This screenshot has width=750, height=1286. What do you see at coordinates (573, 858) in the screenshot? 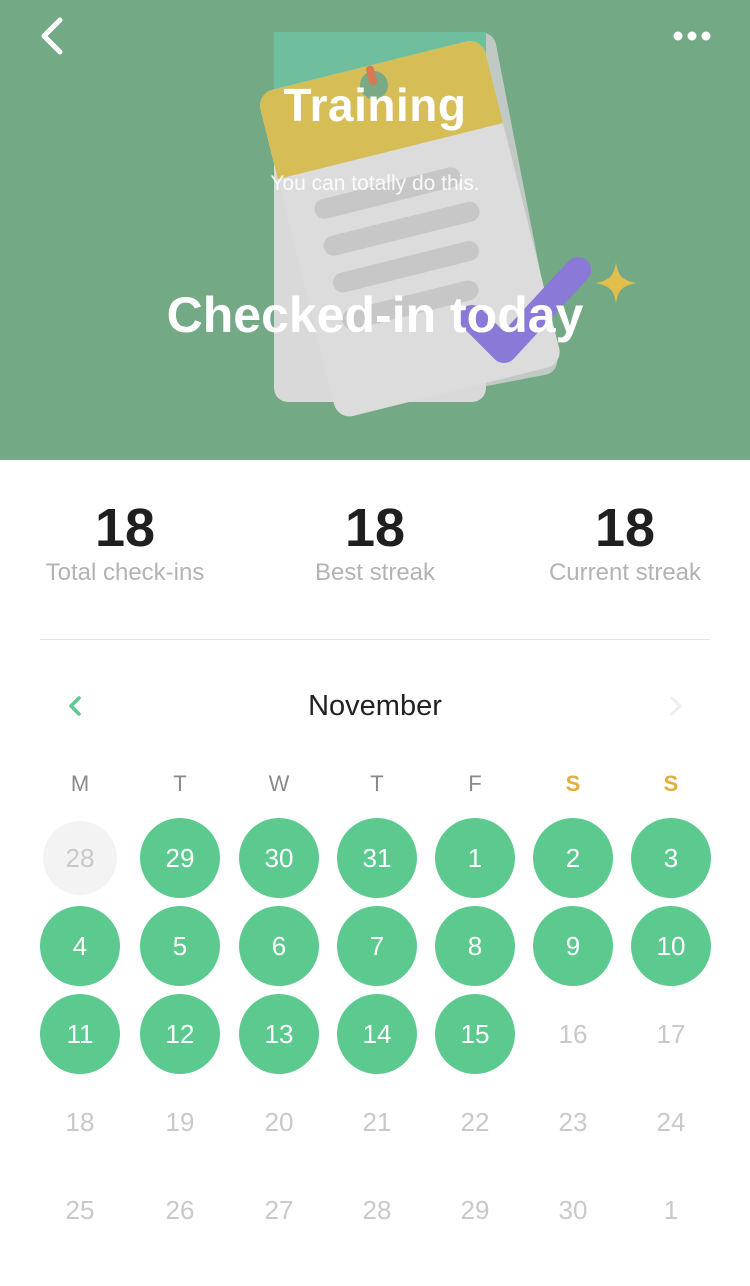
I see `calendar-day-checked: 2` at bounding box center [573, 858].